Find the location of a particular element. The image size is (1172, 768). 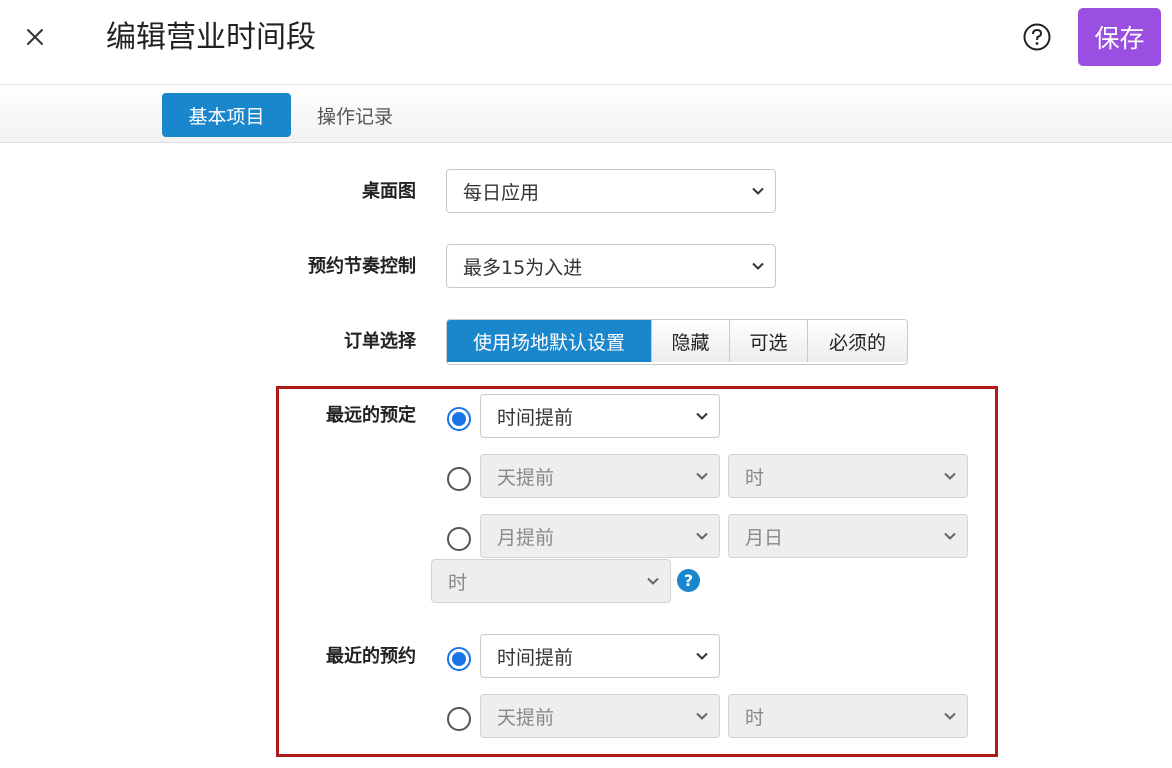

order-select-segmented: 使用场地默认设置 隐藏 可选 必须的 is located at coordinates (677, 342).